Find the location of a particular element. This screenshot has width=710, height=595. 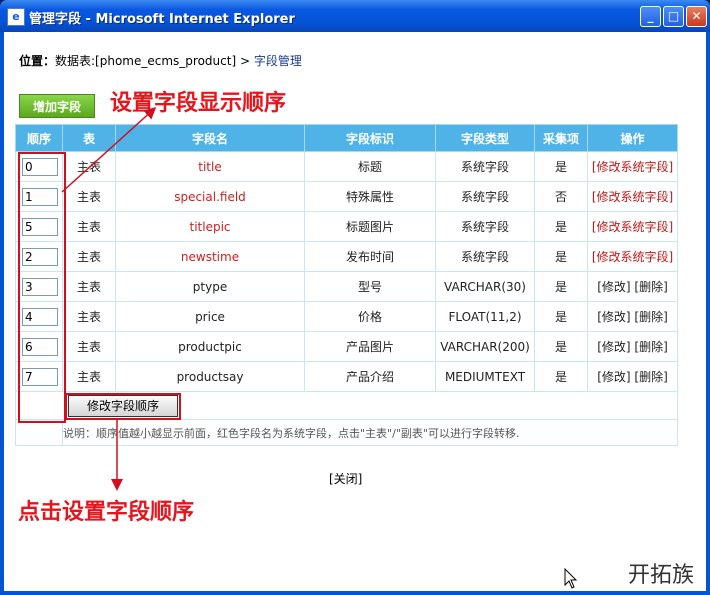

table-row: 主表price价格FLOAT(11,2)是[修改] [删除] is located at coordinates (346, 316).